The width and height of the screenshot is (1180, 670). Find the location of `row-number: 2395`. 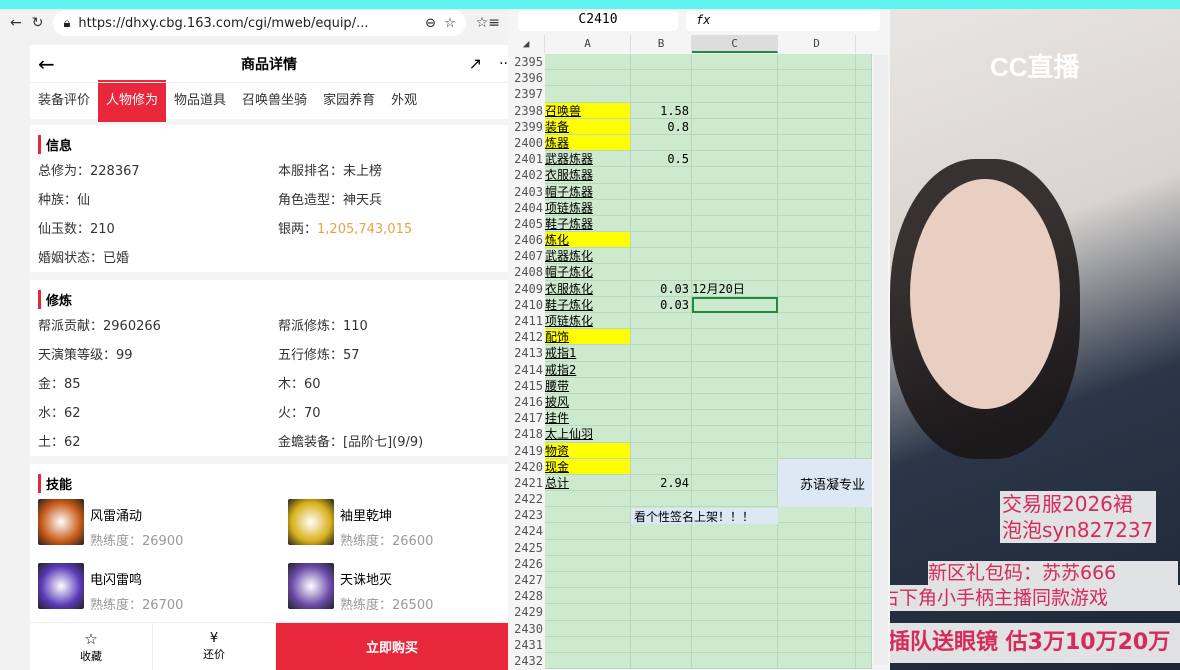

row-number: 2395 is located at coordinates (526, 62).